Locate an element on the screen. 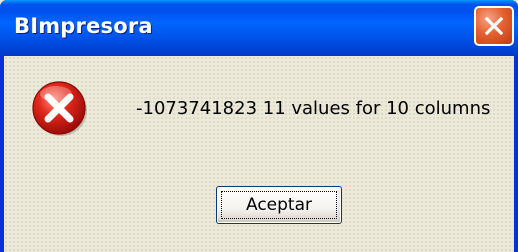  close-icon is located at coordinates (494, 26).